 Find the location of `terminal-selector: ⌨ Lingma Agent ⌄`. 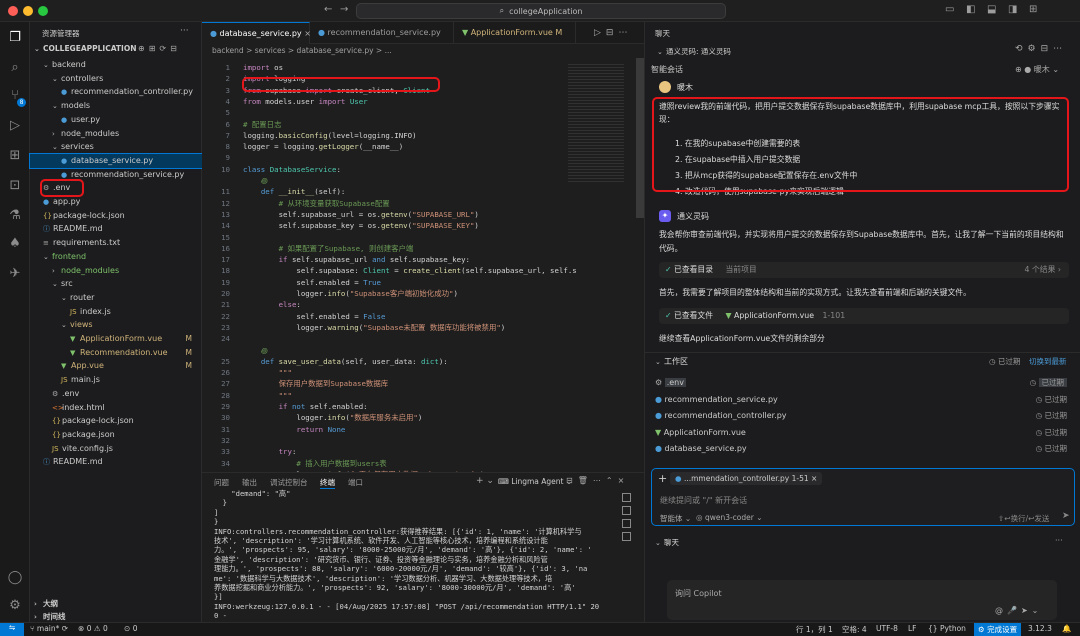

terminal-selector: ⌨ Lingma Agent ⌄ is located at coordinates (535, 481).